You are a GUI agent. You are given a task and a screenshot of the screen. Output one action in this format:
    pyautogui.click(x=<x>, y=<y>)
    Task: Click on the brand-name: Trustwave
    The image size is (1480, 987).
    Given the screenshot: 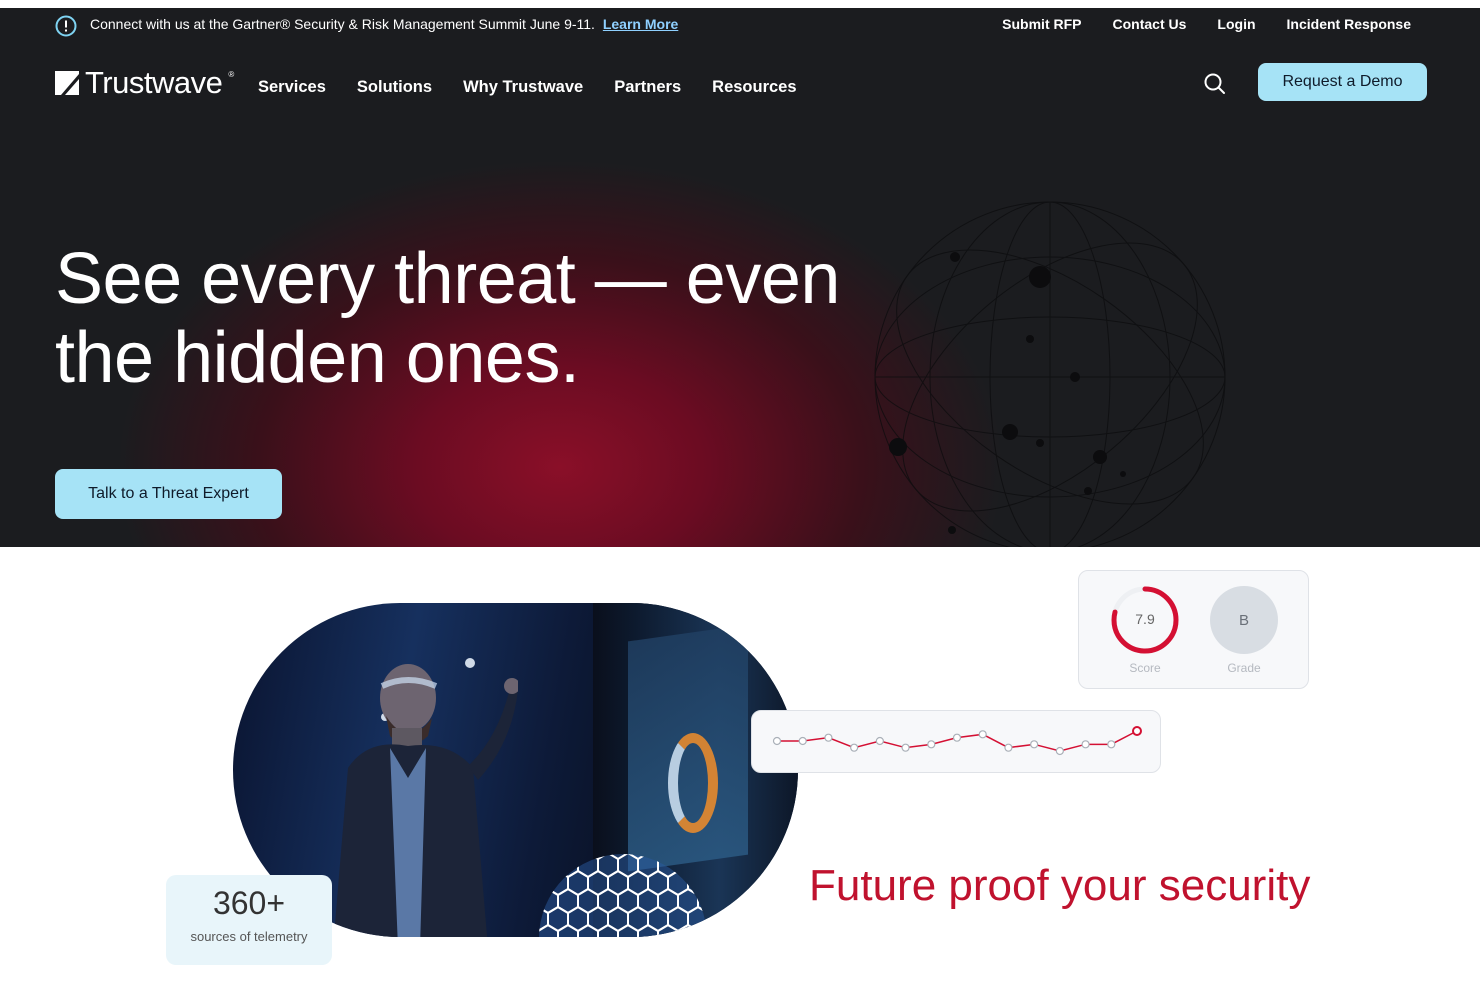 What is the action you would take?
    pyautogui.click(x=154, y=82)
    